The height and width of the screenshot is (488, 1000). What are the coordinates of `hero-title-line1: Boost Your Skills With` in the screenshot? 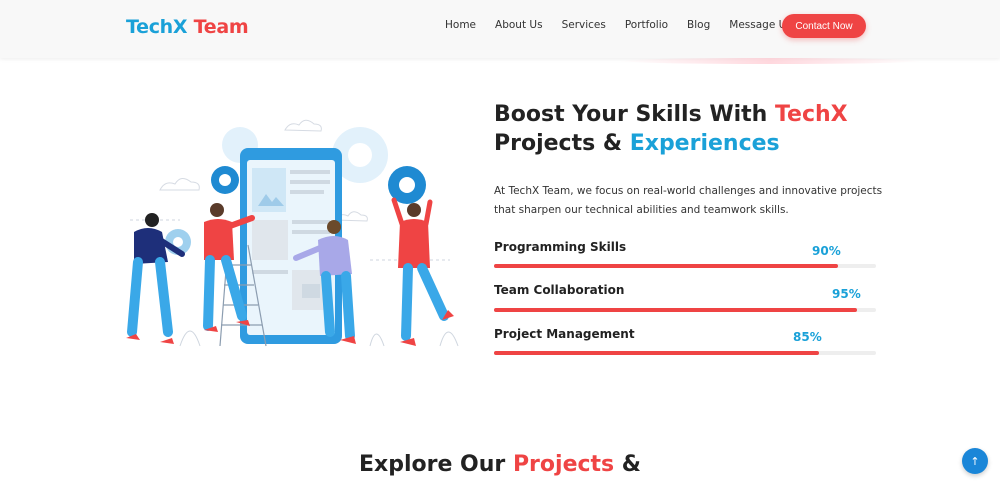 It's located at (634, 114).